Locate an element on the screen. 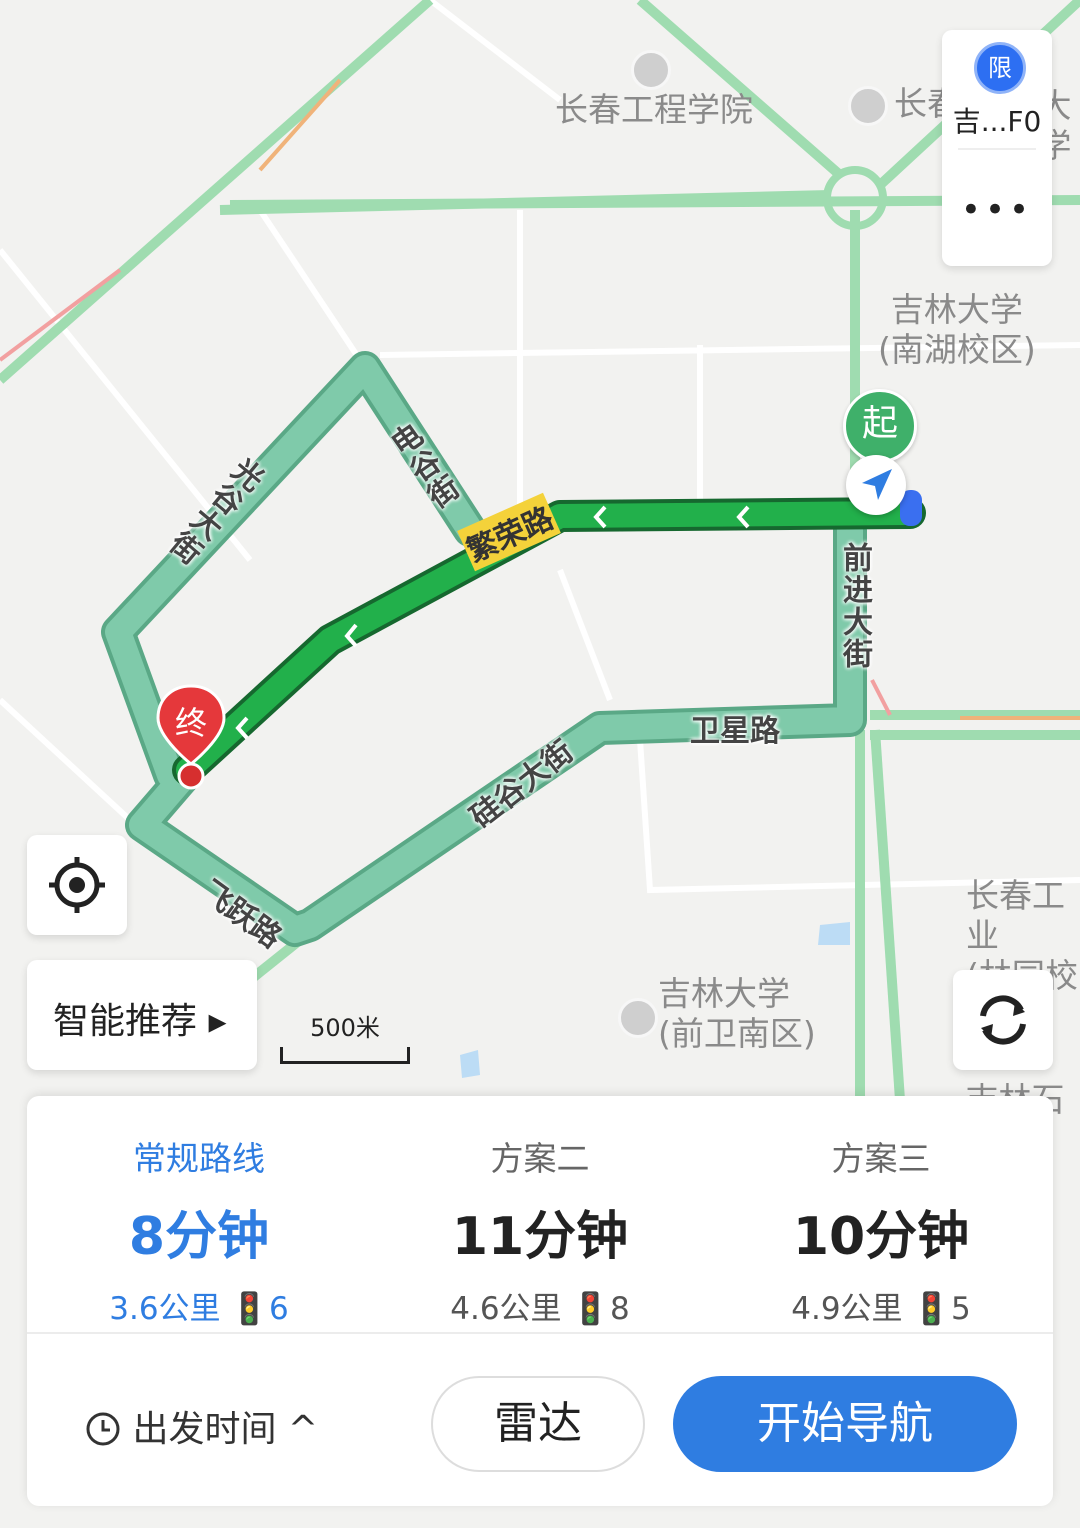  locate-button is located at coordinates (77, 885).